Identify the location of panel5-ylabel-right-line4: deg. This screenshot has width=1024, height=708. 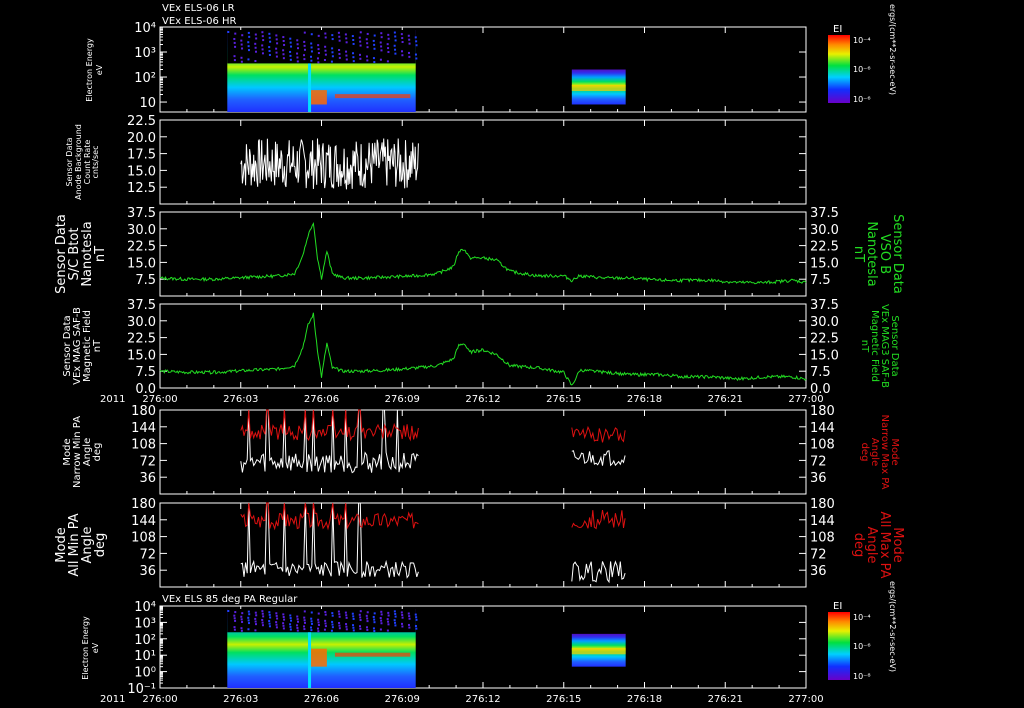
(864, 452).